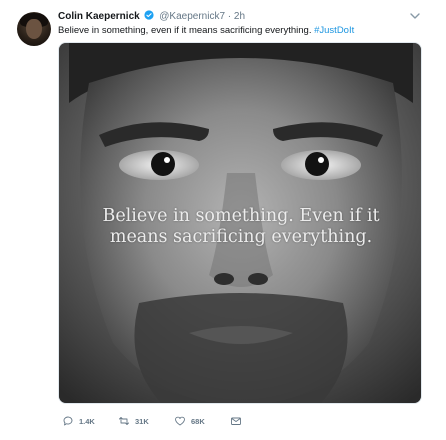  Describe the element at coordinates (192, 16) in the screenshot. I see `author-handle: @Kaepernick7` at that location.